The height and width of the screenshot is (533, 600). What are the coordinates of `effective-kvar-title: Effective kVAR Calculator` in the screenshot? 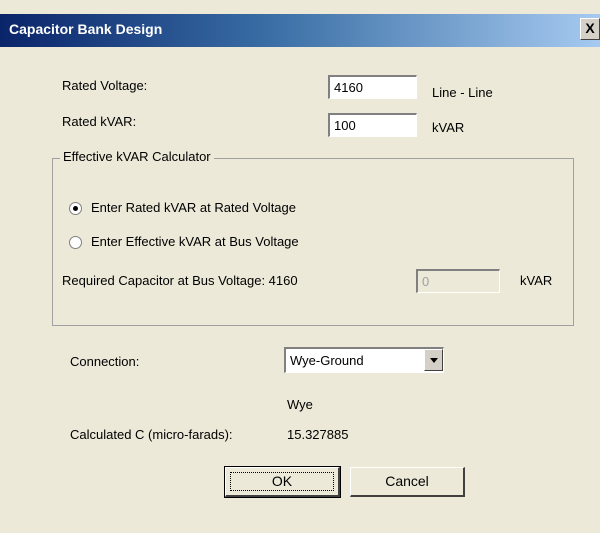 It's located at (137, 156).